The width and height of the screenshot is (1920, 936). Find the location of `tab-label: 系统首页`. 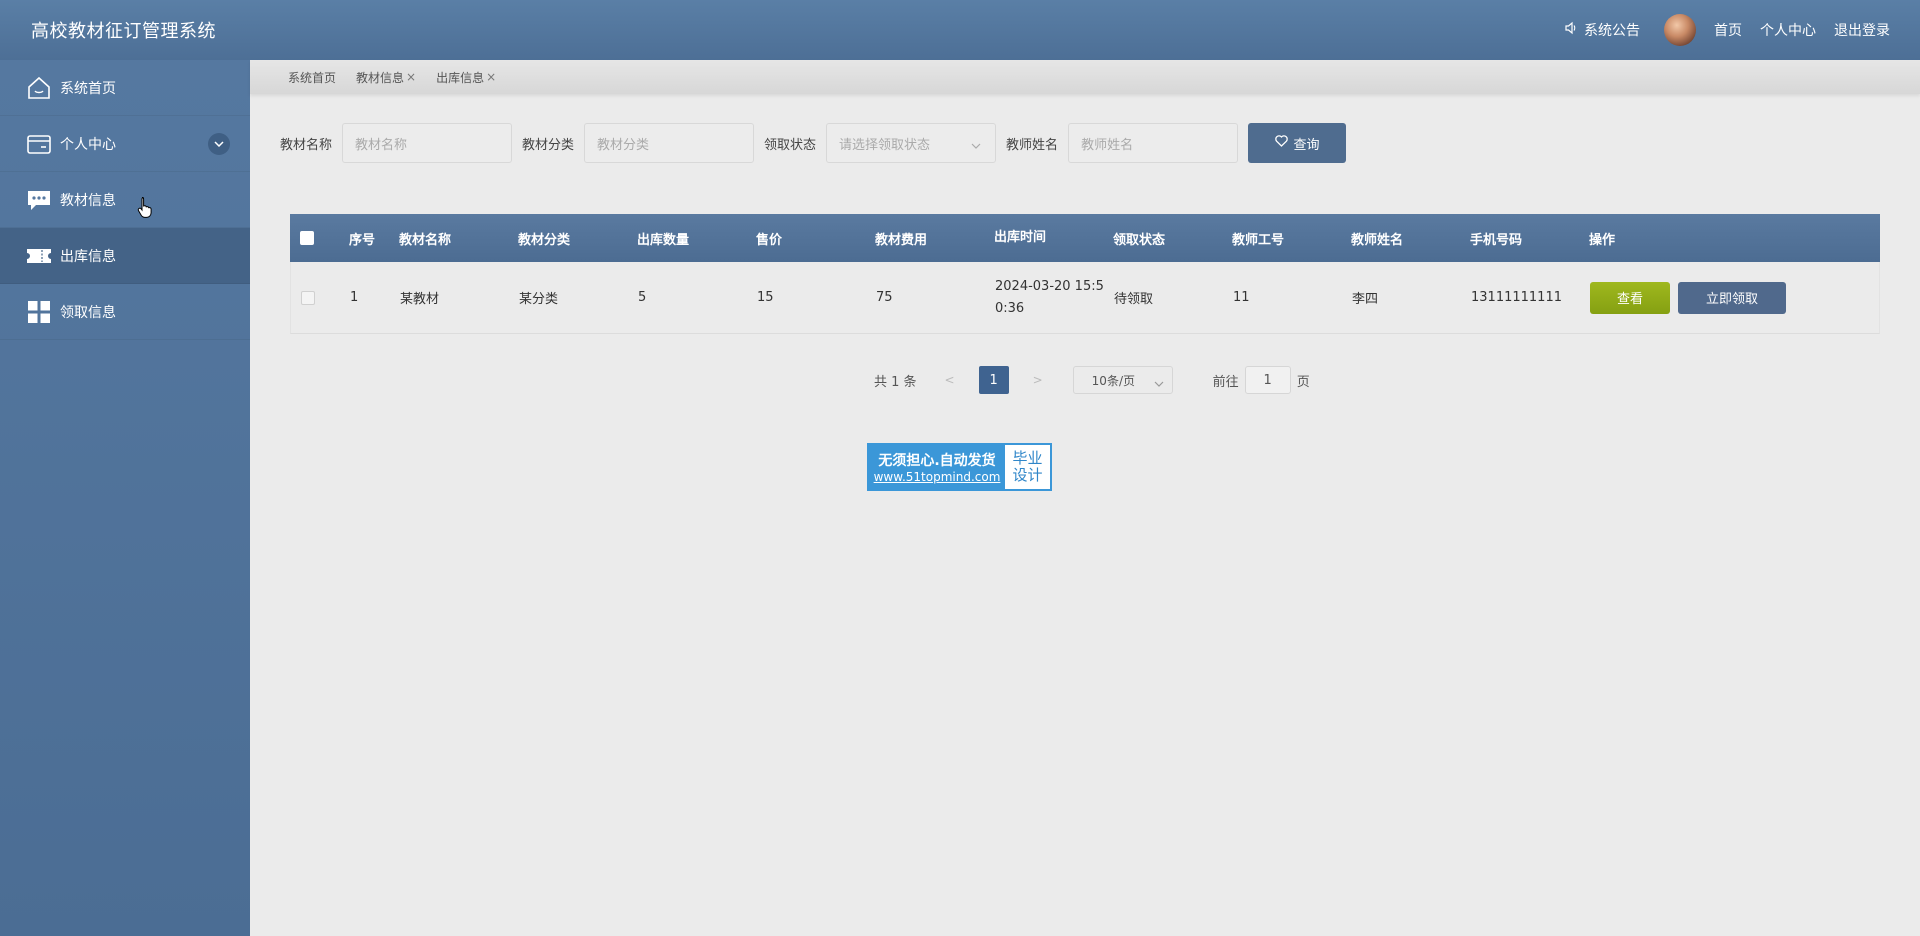

tab-label: 系统首页 is located at coordinates (312, 77).